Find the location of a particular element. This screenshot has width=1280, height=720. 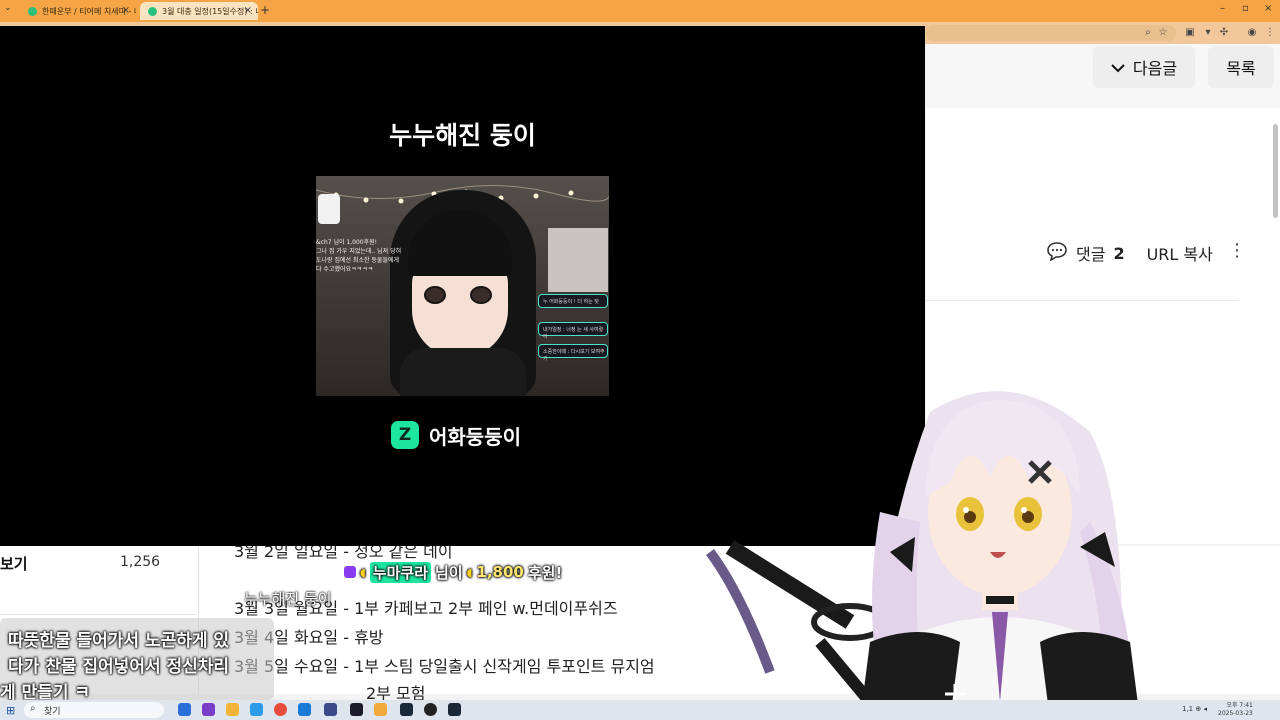

taskbar-clock: 오후 7:41 2025-03-23 is located at coordinates (1235, 710).